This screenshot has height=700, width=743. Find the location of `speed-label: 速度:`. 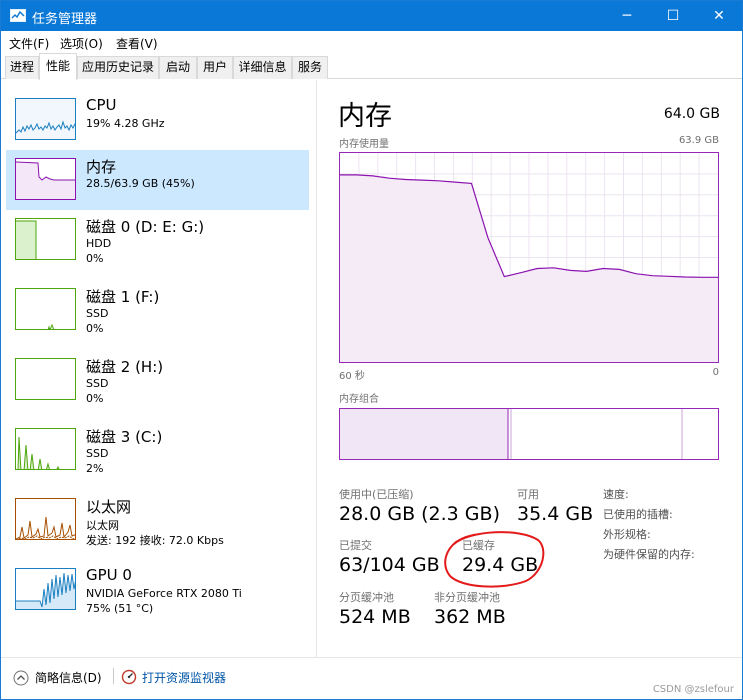

speed-label: 速度: is located at coordinates (616, 494).